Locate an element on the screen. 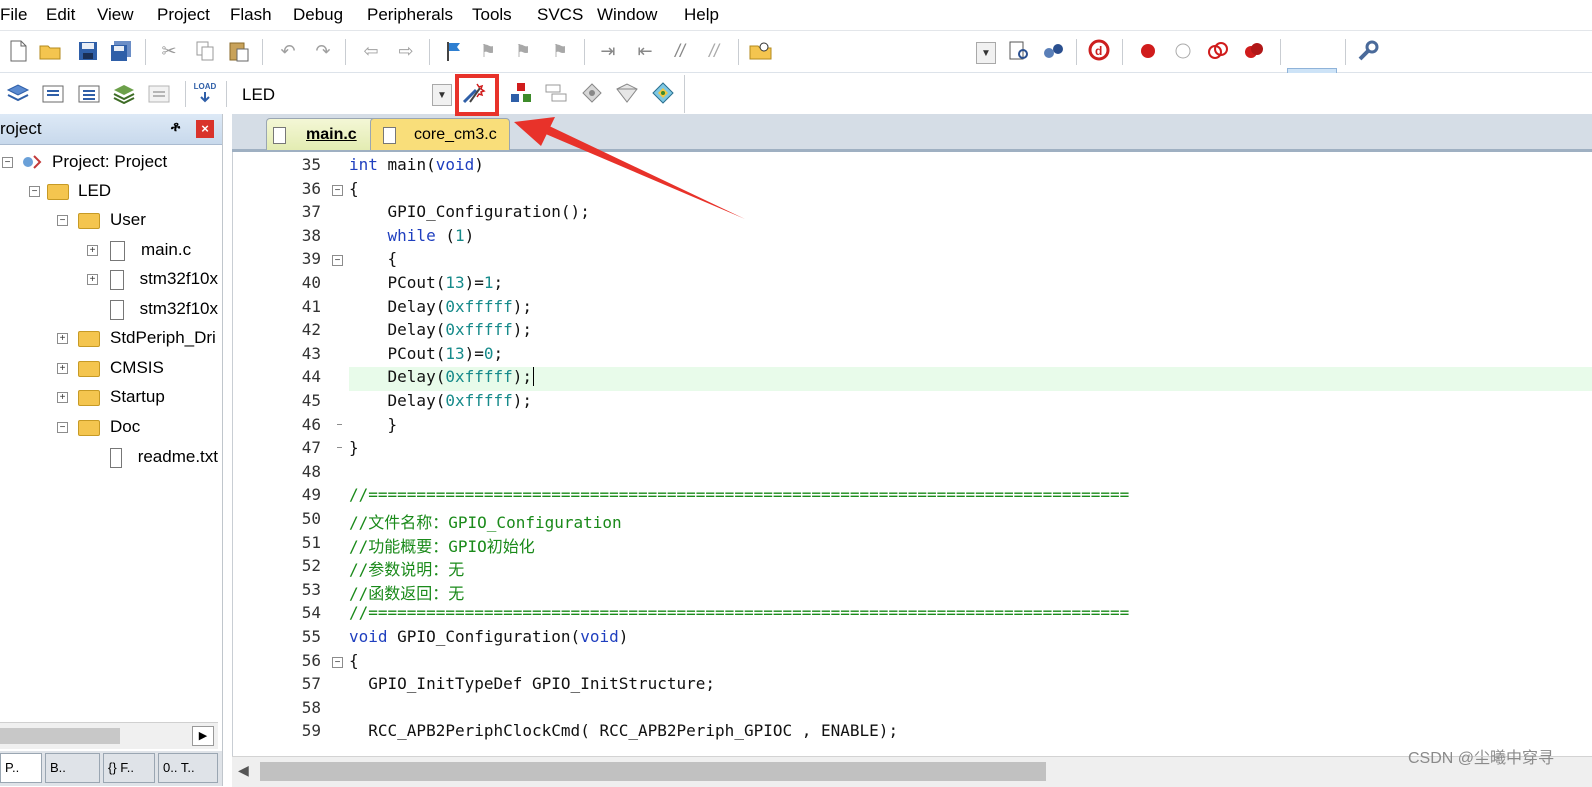 The height and width of the screenshot is (787, 1592). annotation-arrow-icon is located at coordinates (629, 168).